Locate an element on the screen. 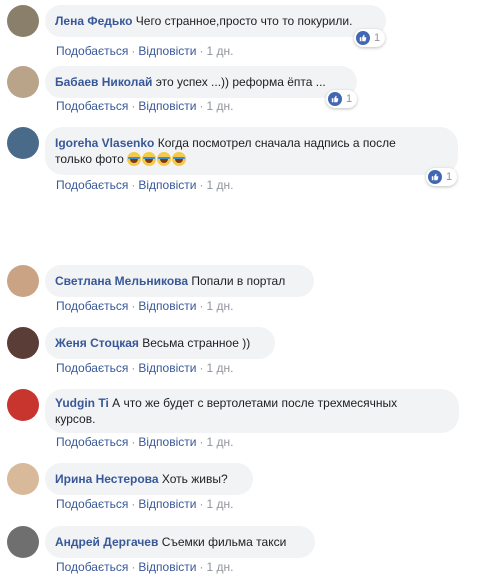  comment-text: Чего странное,просто что то покурили. is located at coordinates (244, 21).